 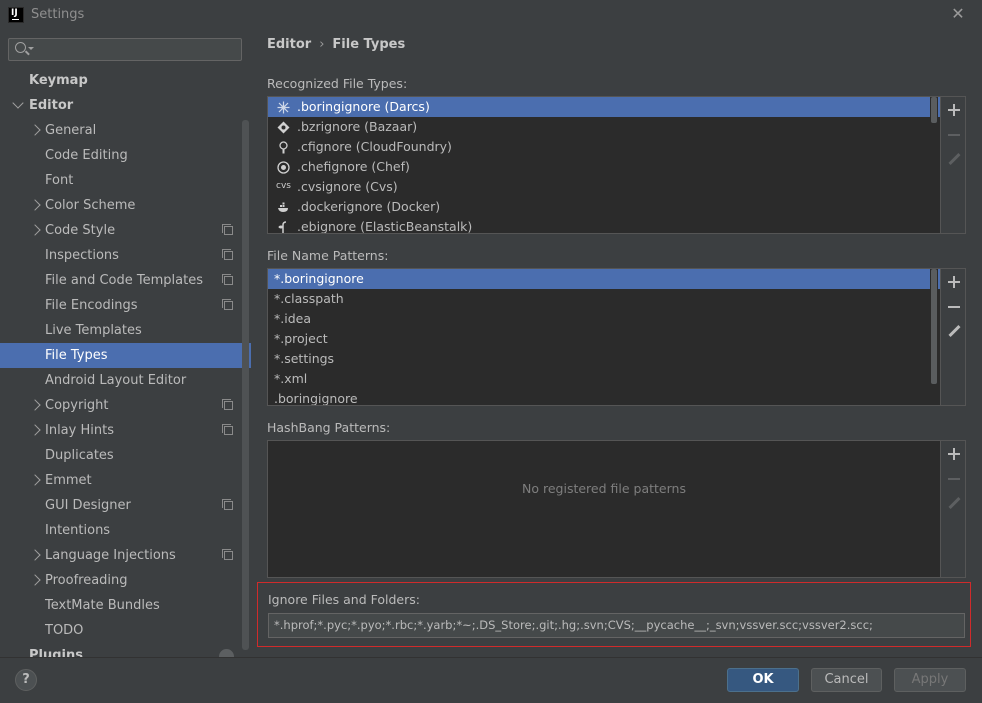 I want to click on file-type-row: .bzrignore (Bazaar), so click(x=604, y=127).